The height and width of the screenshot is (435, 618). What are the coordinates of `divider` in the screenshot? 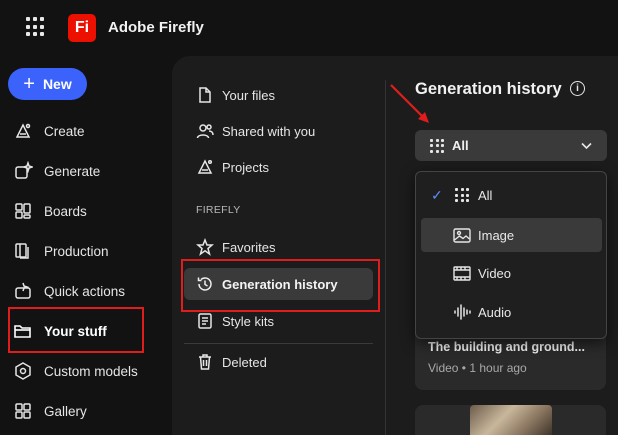 It's located at (278, 343).